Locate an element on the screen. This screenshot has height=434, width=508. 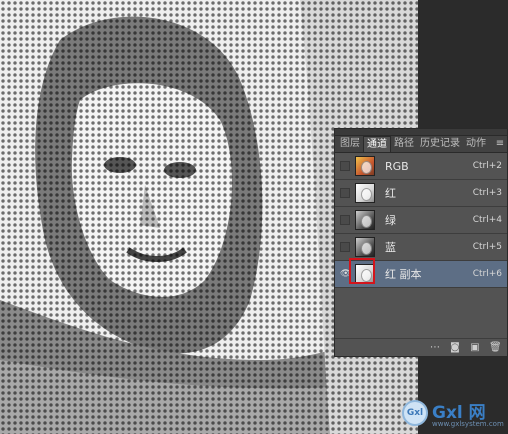
channel-shortcut: Ctrl+5 is located at coordinates (487, 247).